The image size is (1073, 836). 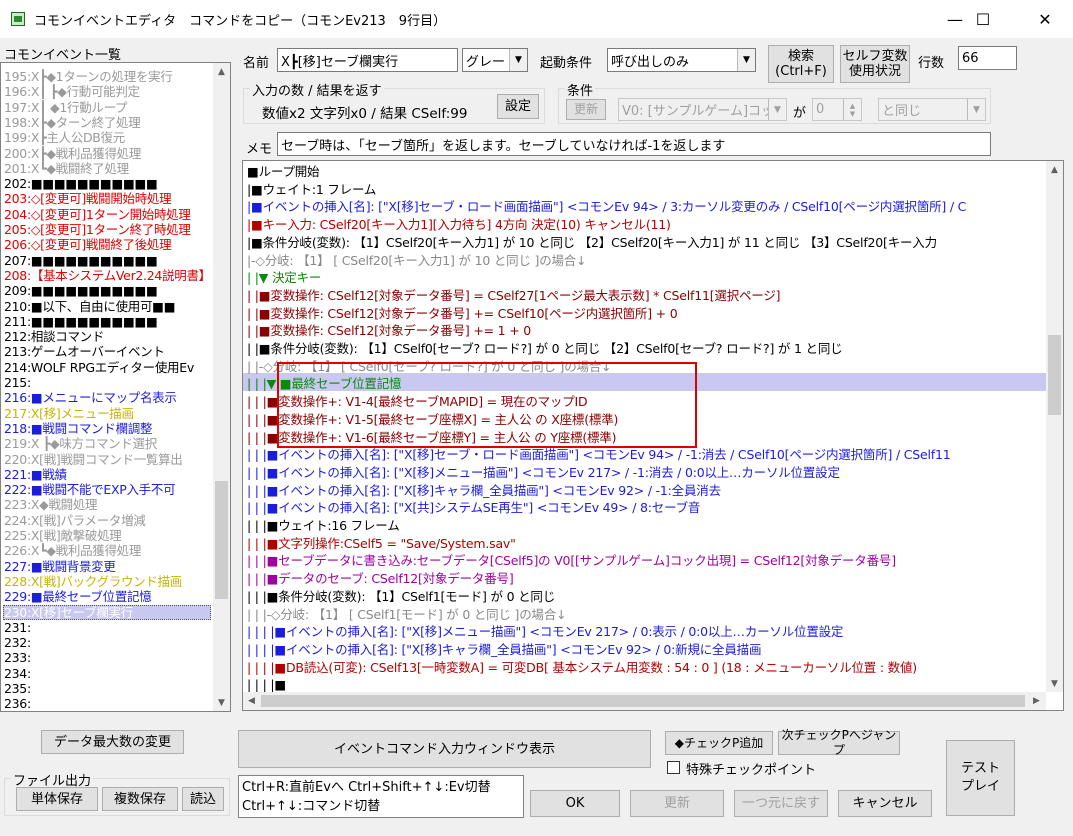 What do you see at coordinates (367, 60) in the screenshot?
I see `event-name-input: X┣[移]セーブ欄実行` at bounding box center [367, 60].